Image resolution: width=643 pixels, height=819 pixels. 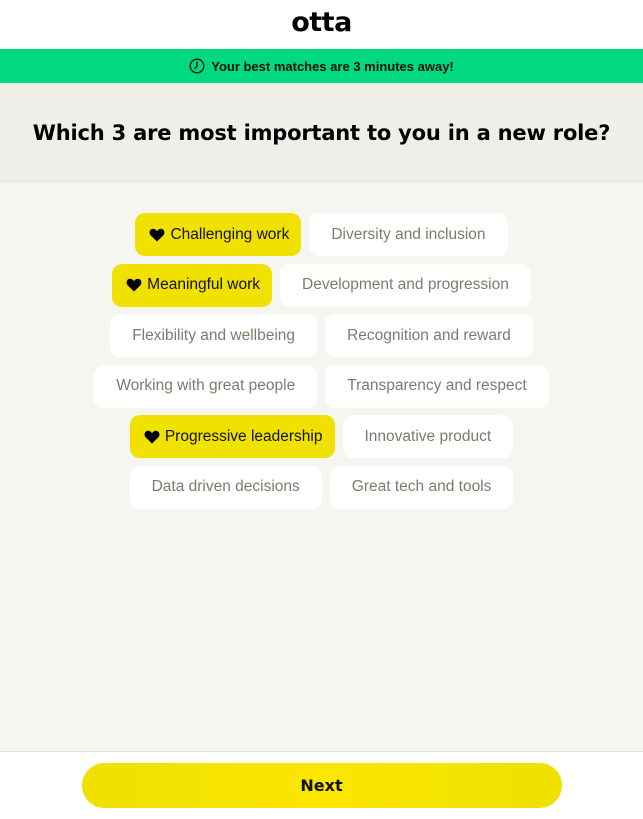 I want to click on option-chip: Flexibility and wellbeing, so click(x=214, y=336).